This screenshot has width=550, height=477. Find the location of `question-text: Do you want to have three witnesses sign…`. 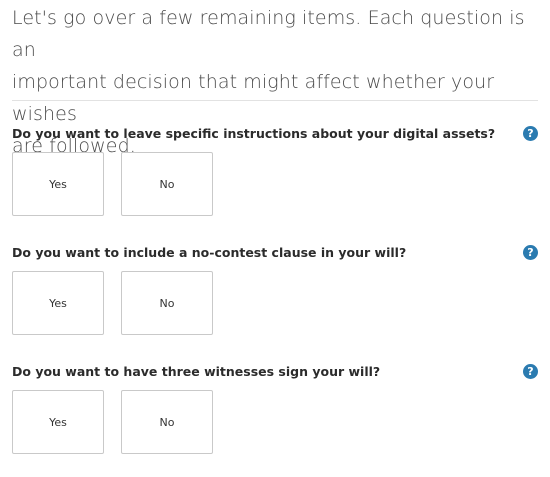

question-text: Do you want to have three witnesses sign… is located at coordinates (196, 371).